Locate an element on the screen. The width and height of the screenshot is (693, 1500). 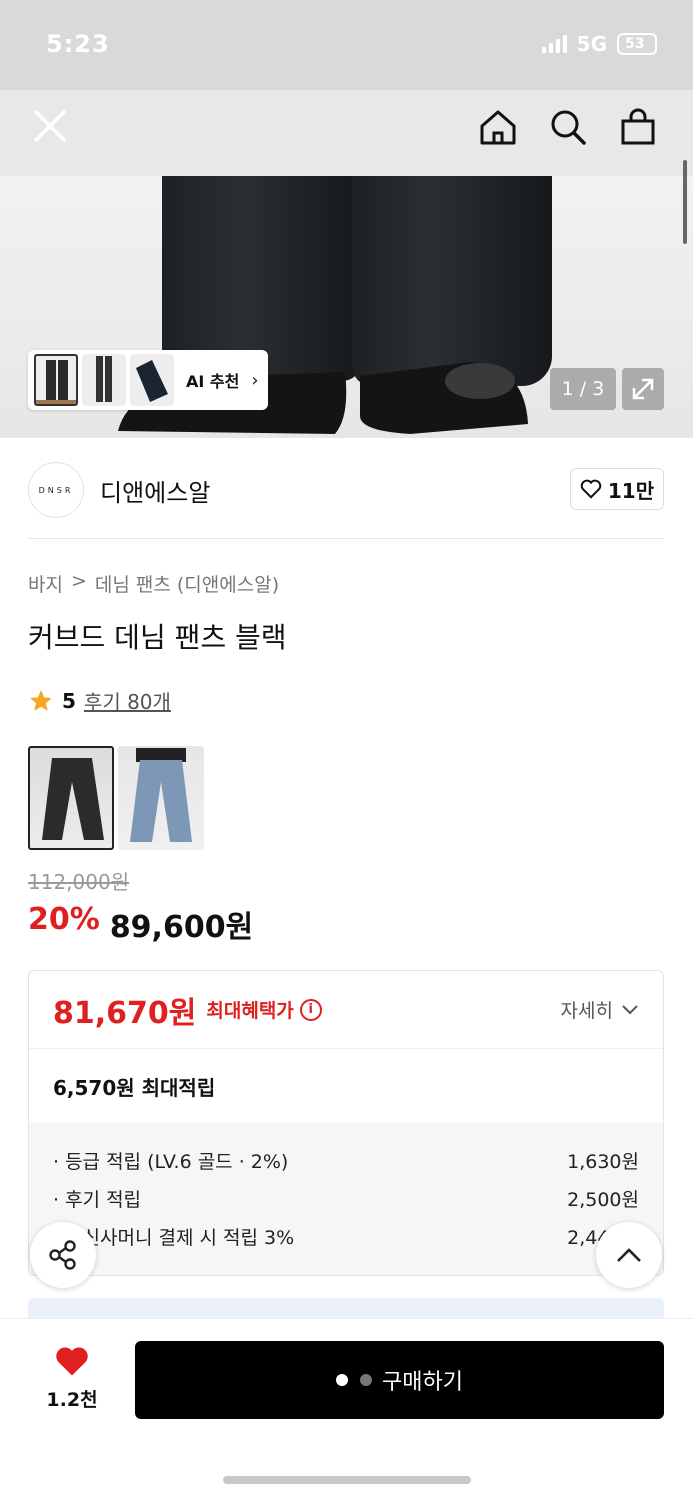
bottom-action-bar: 1.2천 구매하기 is located at coordinates (346, 1409).